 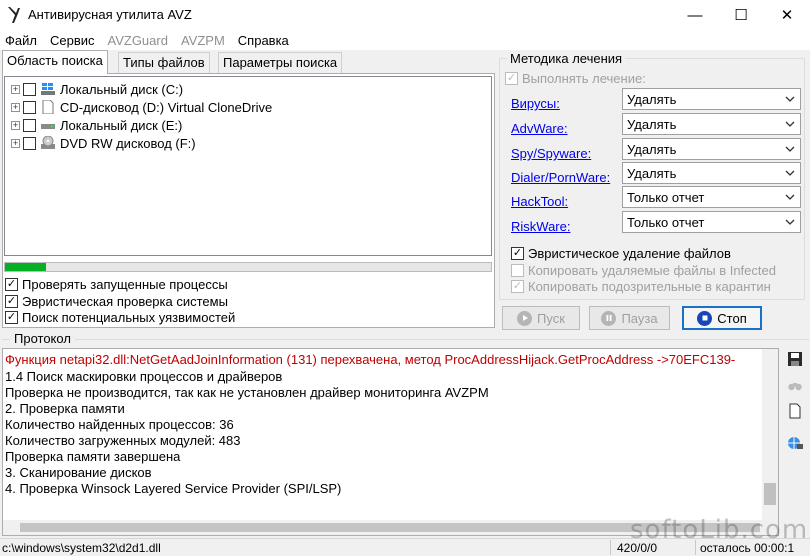 I want to click on option-heuristic-delete: ✓ Эвристическое удаление файлов, so click(x=621, y=253).